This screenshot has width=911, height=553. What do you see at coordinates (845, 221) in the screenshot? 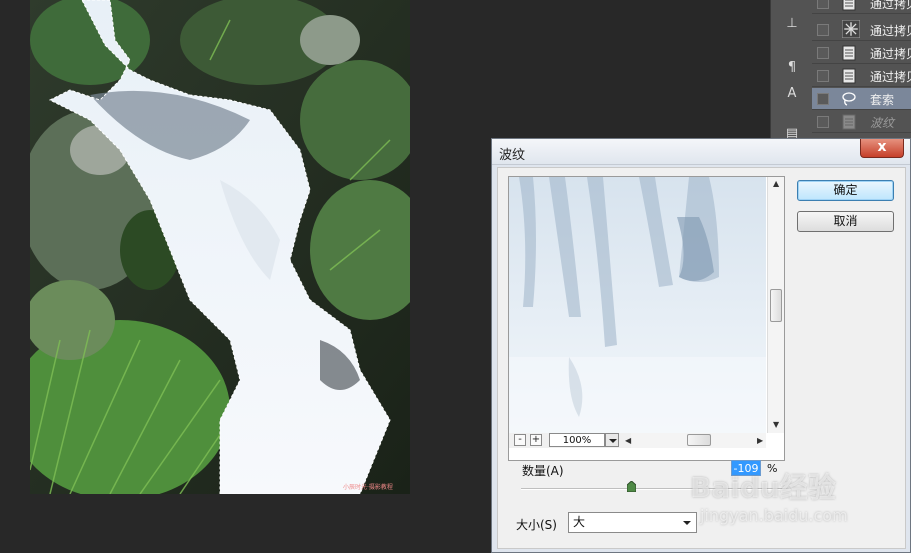
I see `cancel-button: 取消` at bounding box center [845, 221].